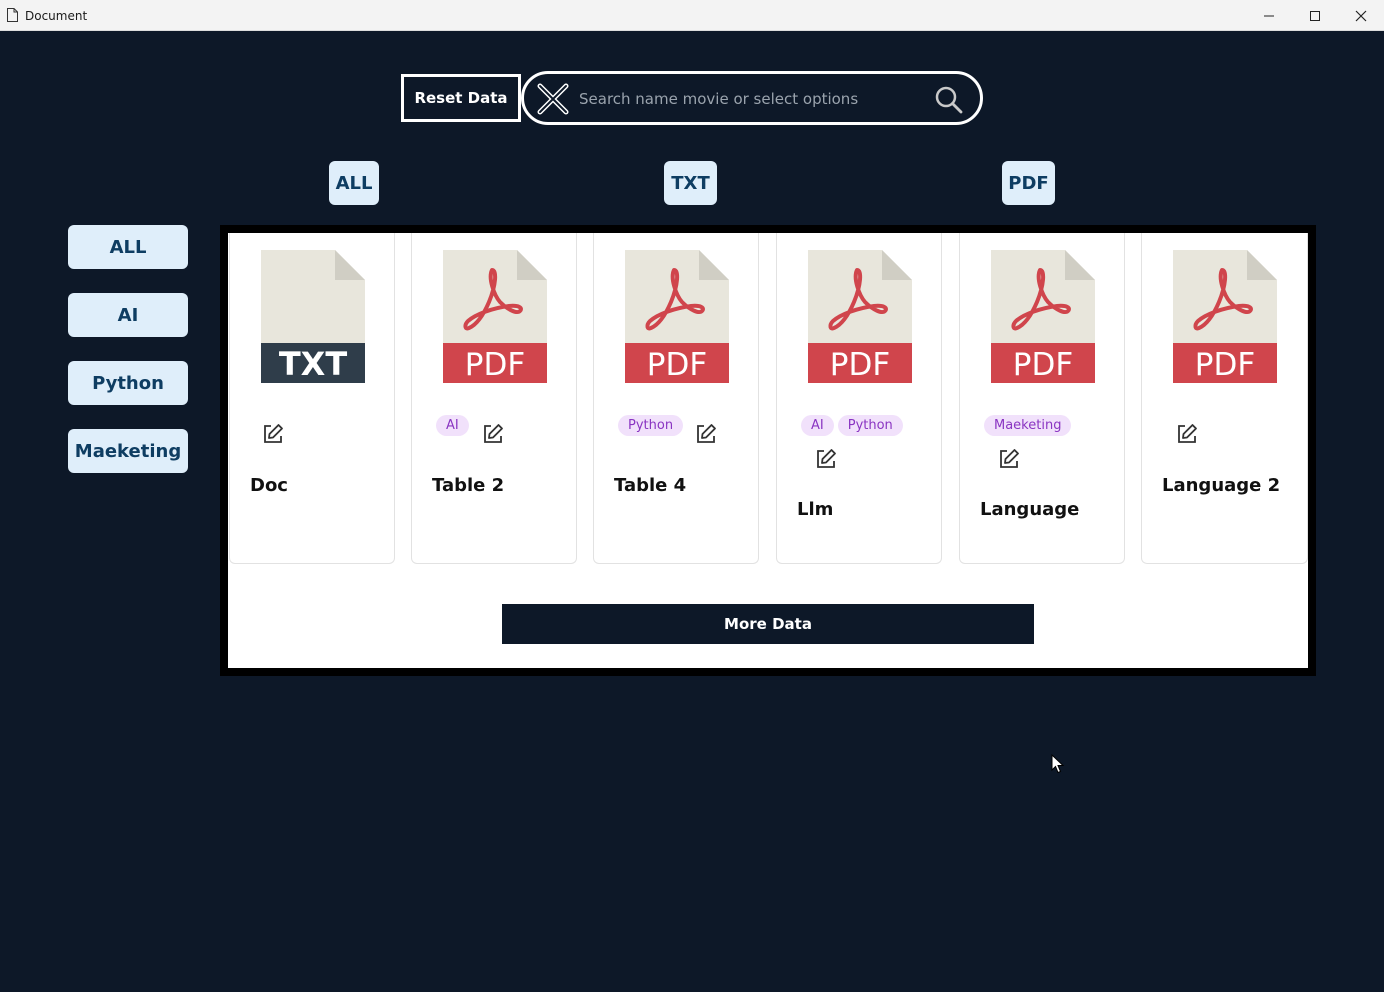 The image size is (1384, 992). What do you see at coordinates (1028, 183) in the screenshot?
I see `type-tab-pdf: PDF` at bounding box center [1028, 183].